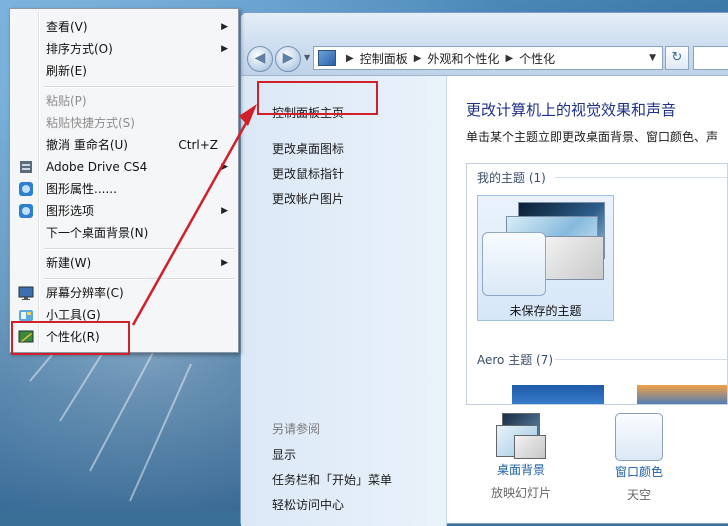 Image resolution: width=728 pixels, height=526 pixels. What do you see at coordinates (308, 148) in the screenshot?
I see `change-desktop-icons-link: 更改桌面图标` at bounding box center [308, 148].